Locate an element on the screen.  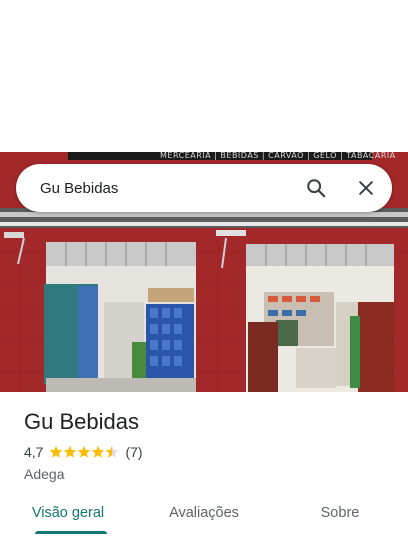
place-title: Gu Bebidas is located at coordinates (81, 421).